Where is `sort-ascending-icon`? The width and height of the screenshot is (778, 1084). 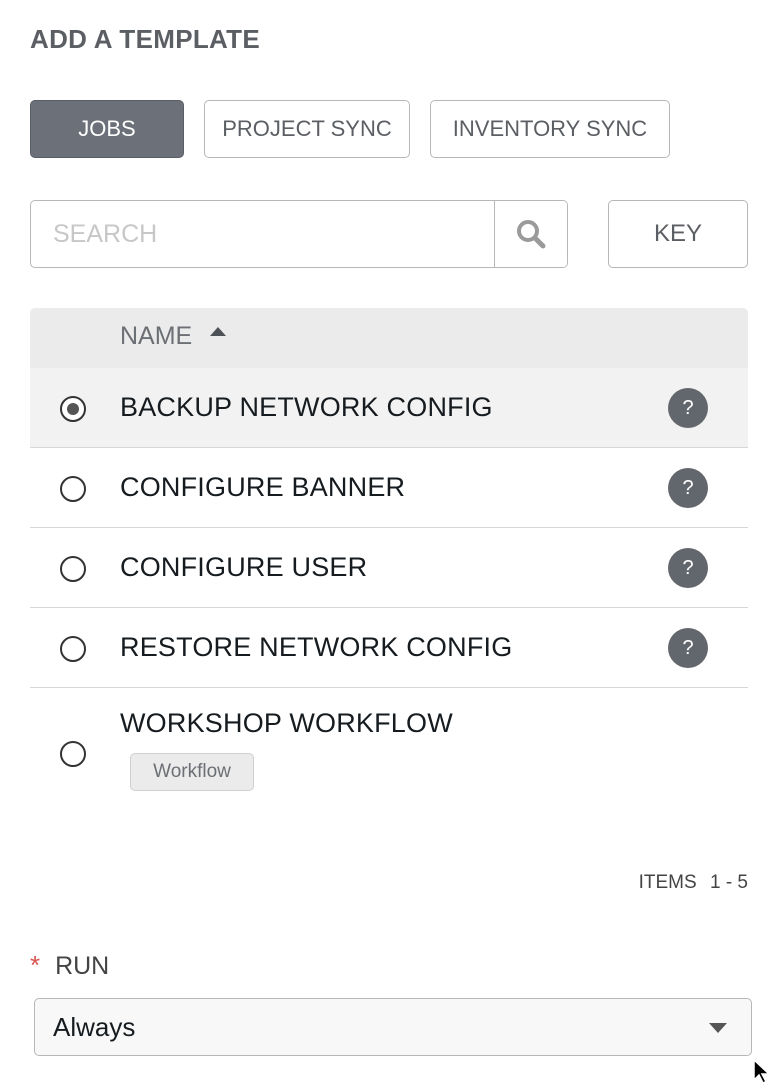
sort-ascending-icon is located at coordinates (218, 331).